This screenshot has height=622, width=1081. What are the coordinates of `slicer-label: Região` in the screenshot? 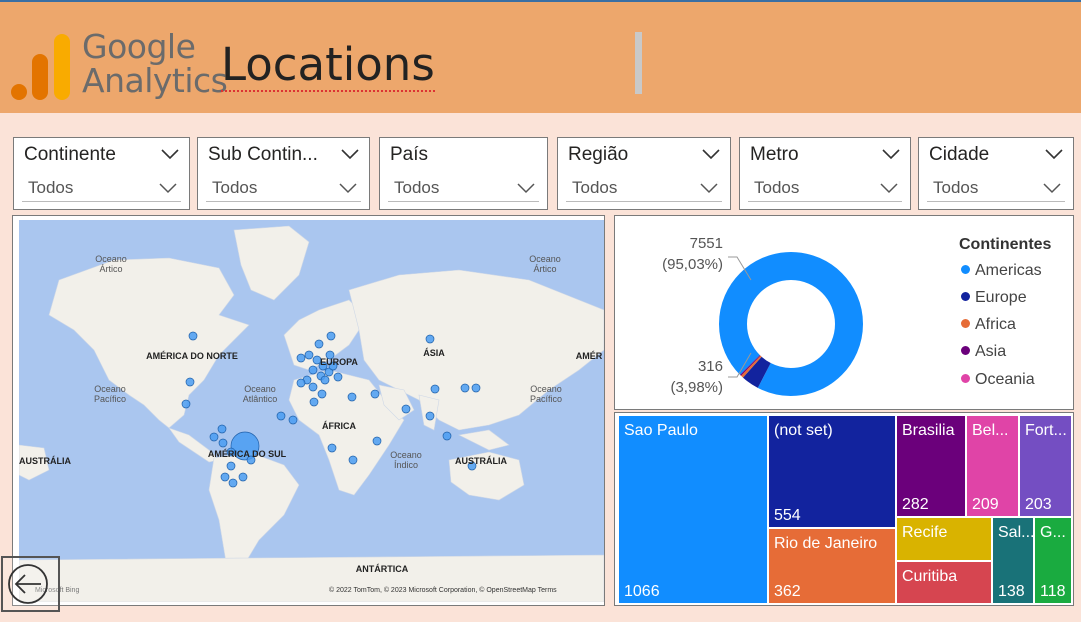 It's located at (598, 154).